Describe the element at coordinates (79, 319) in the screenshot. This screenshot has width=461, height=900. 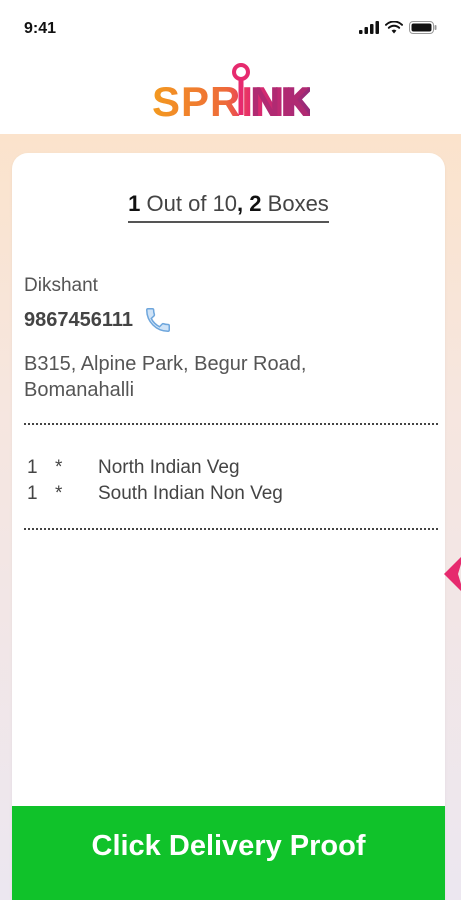
I see `phone-number: 9867456111` at that location.